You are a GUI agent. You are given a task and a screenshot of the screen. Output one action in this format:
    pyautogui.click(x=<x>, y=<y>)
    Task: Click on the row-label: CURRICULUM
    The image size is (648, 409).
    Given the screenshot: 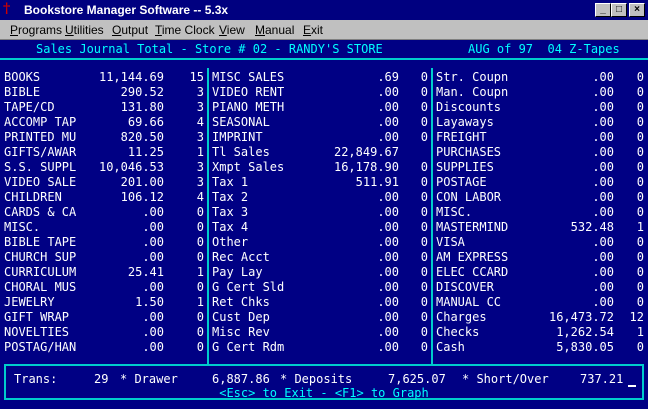 What is the action you would take?
    pyautogui.click(x=40, y=272)
    